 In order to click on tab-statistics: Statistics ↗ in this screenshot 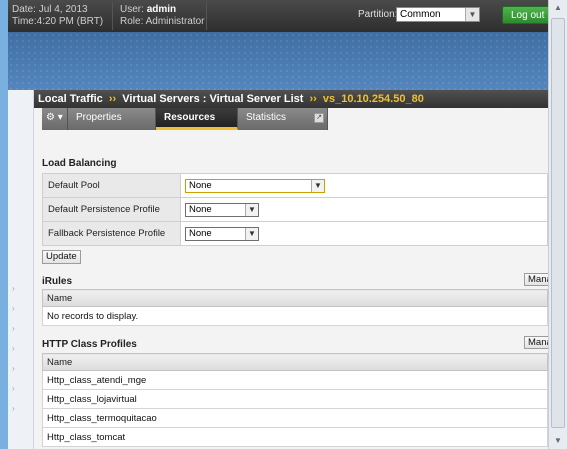, I will do `click(283, 119)`.